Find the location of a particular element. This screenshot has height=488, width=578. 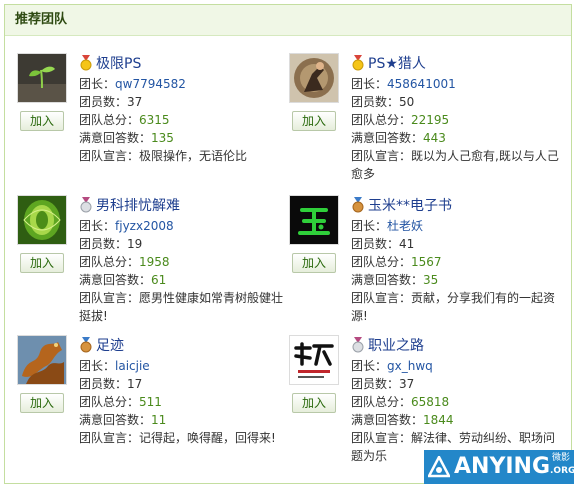

team-leader: fjyzx2008 is located at coordinates (144, 226).